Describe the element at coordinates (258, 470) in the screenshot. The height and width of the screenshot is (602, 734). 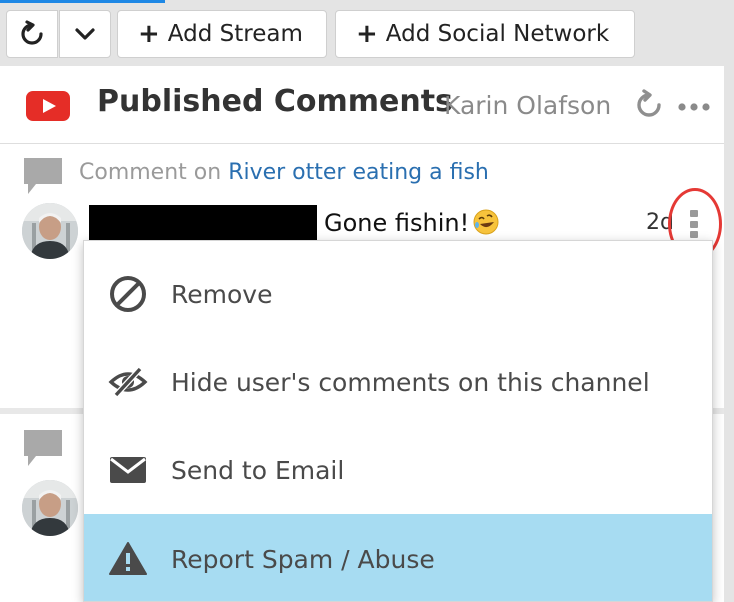
I see `menu-item-label: Send to Email` at that location.